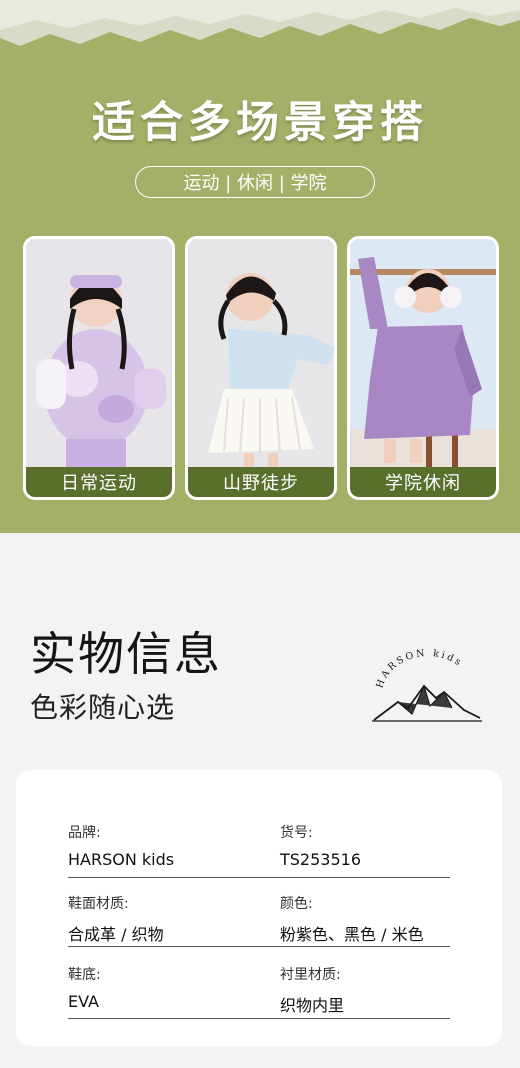 This screenshot has height=1068, width=520. Describe the element at coordinates (260, 23) in the screenshot. I see `torn-paper-decoration` at that location.